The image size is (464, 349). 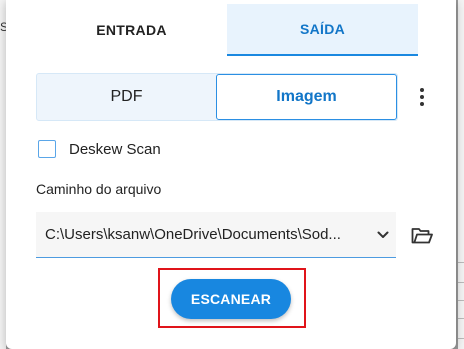 What do you see at coordinates (306, 97) in the screenshot?
I see `format-imagem-button: Imagem` at bounding box center [306, 97].